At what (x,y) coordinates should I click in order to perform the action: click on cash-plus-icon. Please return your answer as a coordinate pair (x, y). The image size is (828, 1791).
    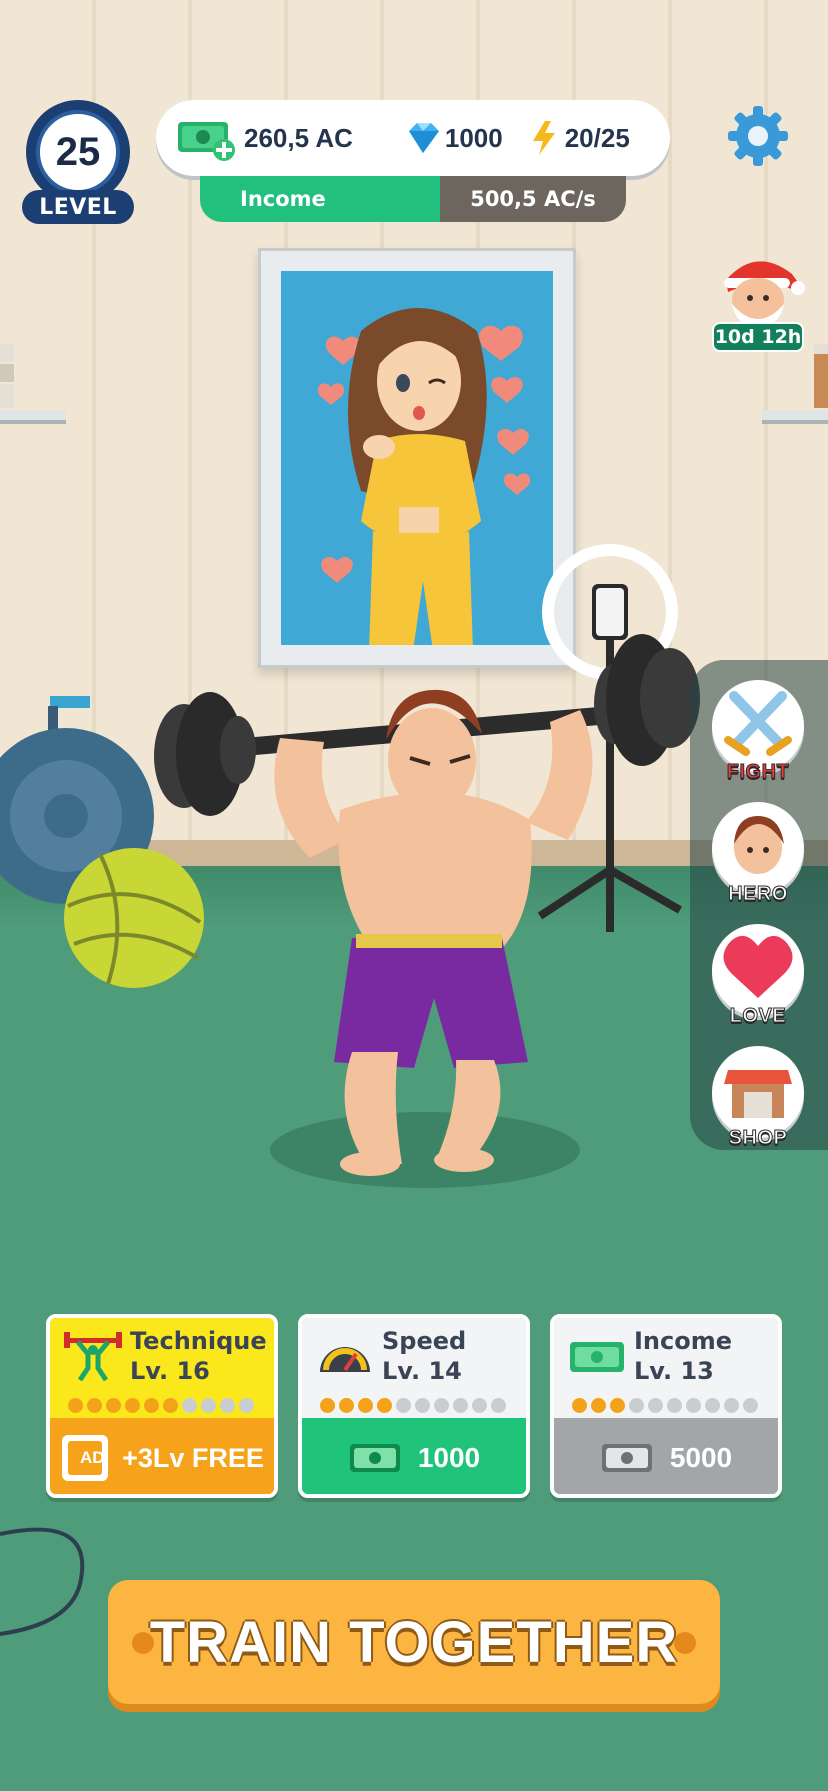
    Looking at the image, I should click on (206, 141).